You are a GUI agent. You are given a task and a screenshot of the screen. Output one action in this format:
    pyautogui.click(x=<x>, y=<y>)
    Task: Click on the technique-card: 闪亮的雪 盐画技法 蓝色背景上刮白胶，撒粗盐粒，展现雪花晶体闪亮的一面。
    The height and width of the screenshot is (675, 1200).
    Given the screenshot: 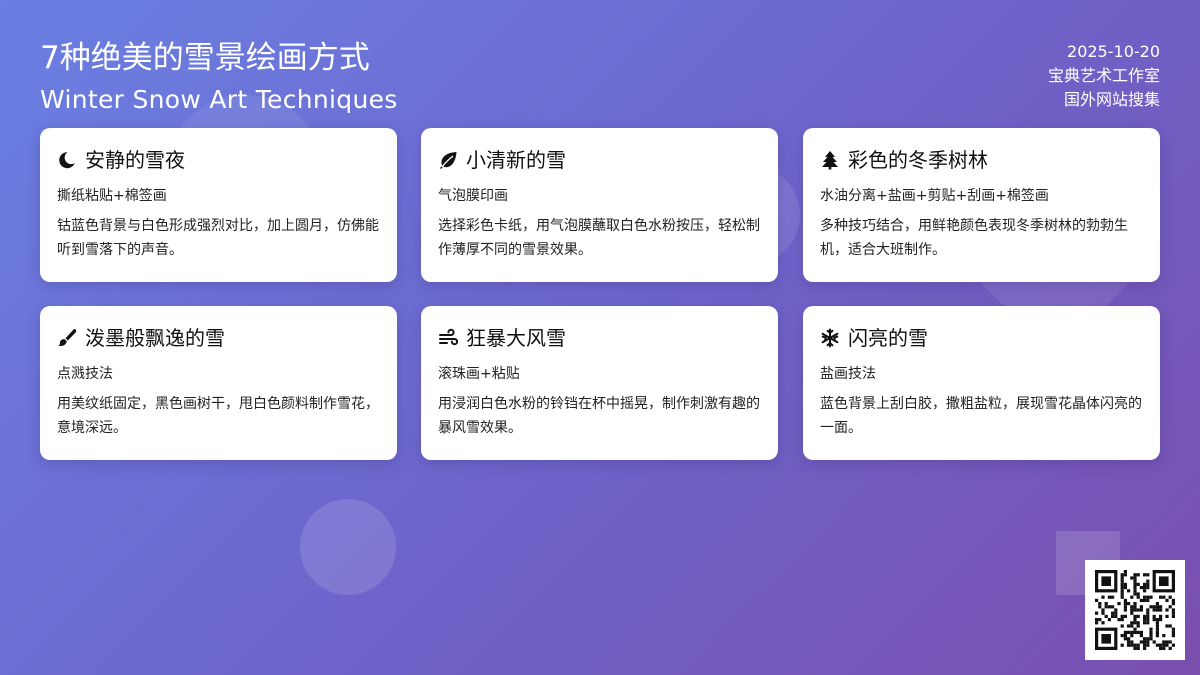 What is the action you would take?
    pyautogui.click(x=981, y=383)
    